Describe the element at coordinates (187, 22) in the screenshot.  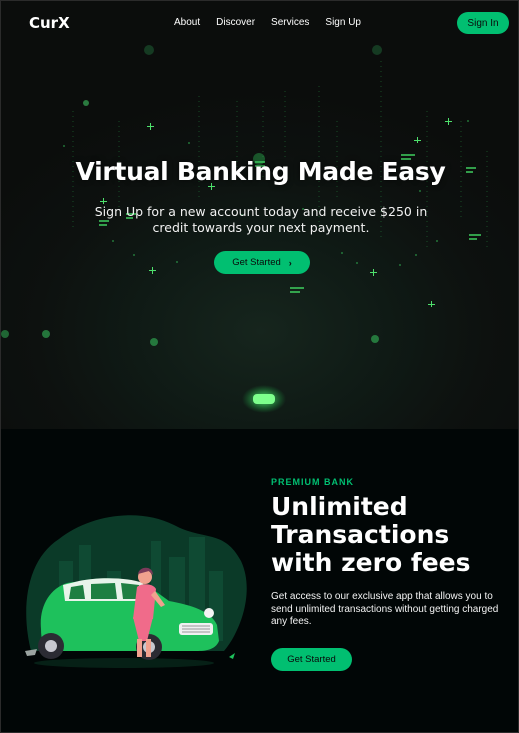
I see `nav-link-about: About` at that location.